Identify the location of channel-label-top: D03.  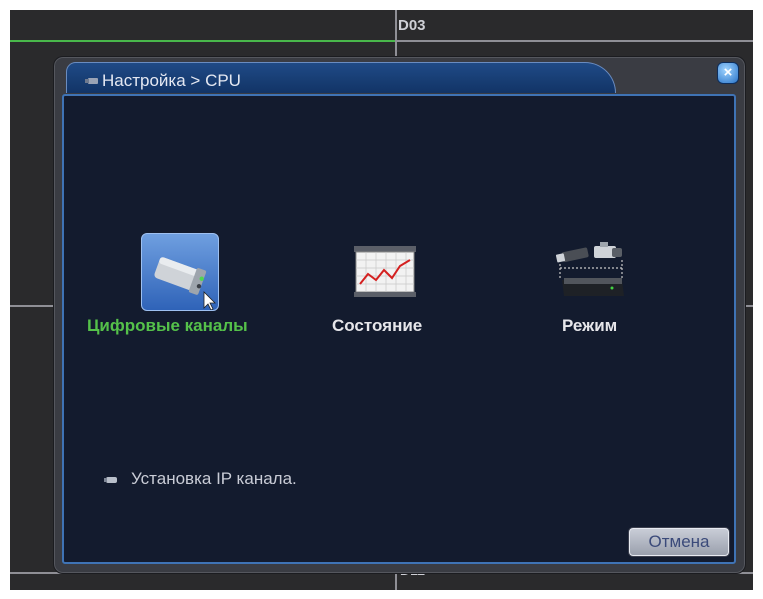
(412, 25).